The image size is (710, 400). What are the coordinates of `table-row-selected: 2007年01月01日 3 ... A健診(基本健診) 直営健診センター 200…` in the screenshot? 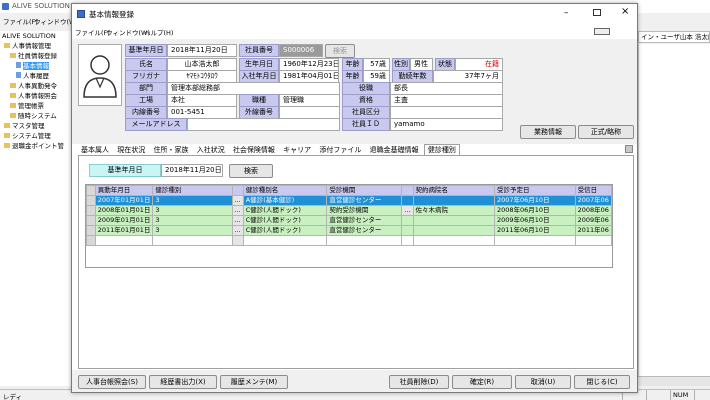 It's located at (349, 200).